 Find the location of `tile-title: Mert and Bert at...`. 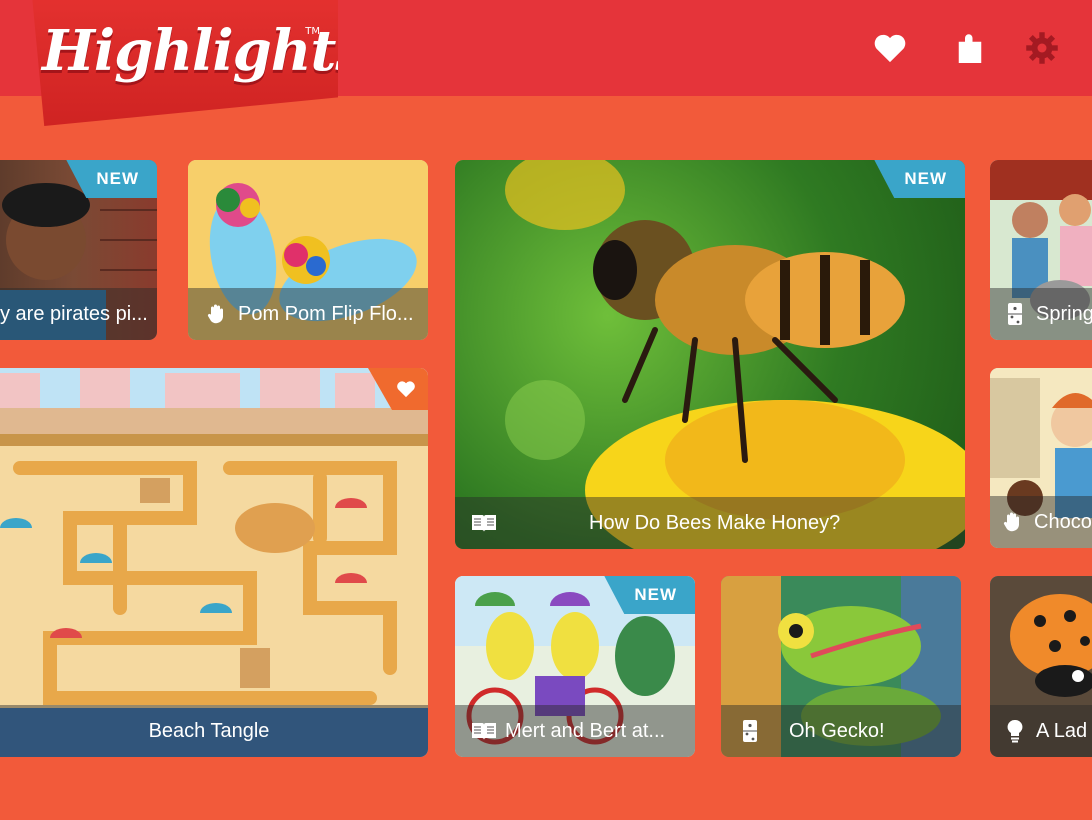

tile-title: Mert and Bert at... is located at coordinates (585, 730).